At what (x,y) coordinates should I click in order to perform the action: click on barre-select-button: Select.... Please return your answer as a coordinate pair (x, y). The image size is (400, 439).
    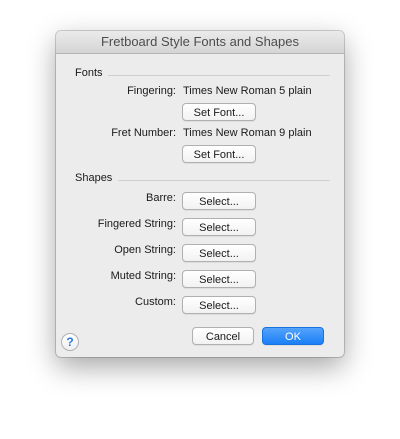
    Looking at the image, I should click on (219, 201).